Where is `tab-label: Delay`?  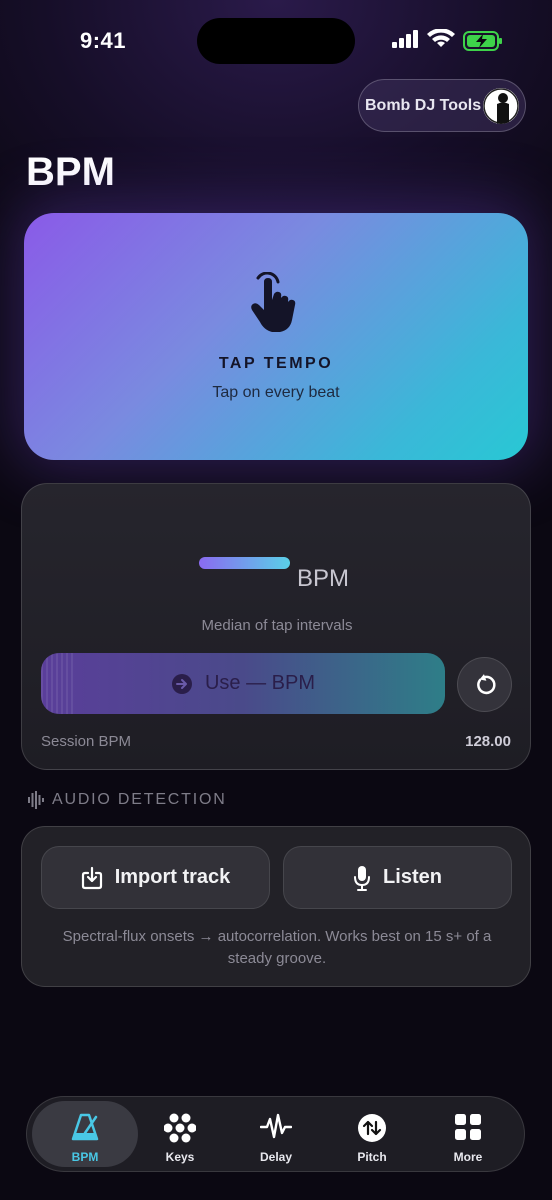 tab-label: Delay is located at coordinates (276, 1157).